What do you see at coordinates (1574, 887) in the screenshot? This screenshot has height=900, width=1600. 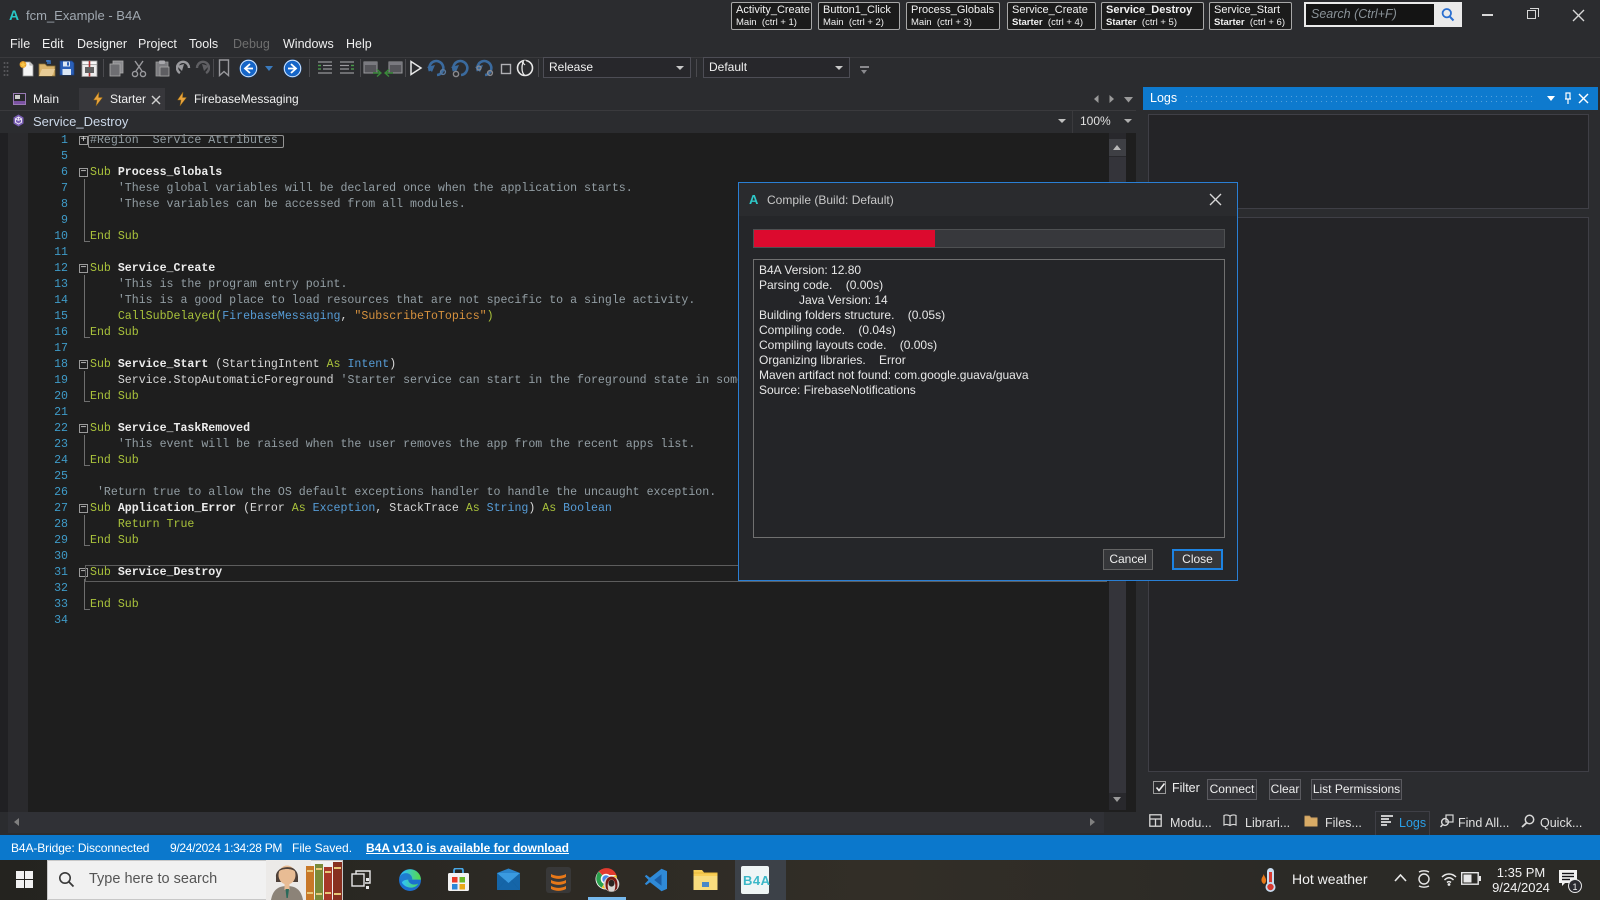 I see `svg-text: 1` at bounding box center [1574, 887].